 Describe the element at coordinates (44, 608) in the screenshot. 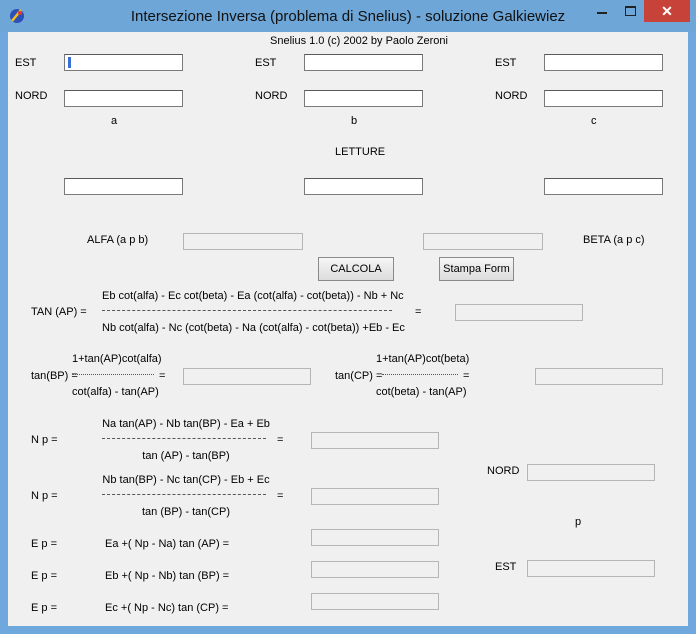

I see `ep3-label: E p =` at that location.